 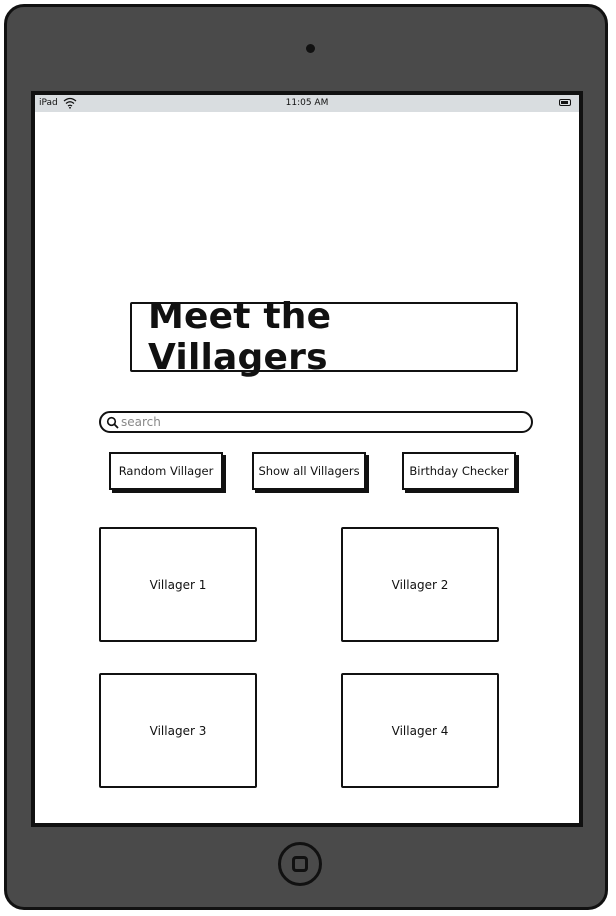 I want to click on home-button, so click(x=300, y=864).